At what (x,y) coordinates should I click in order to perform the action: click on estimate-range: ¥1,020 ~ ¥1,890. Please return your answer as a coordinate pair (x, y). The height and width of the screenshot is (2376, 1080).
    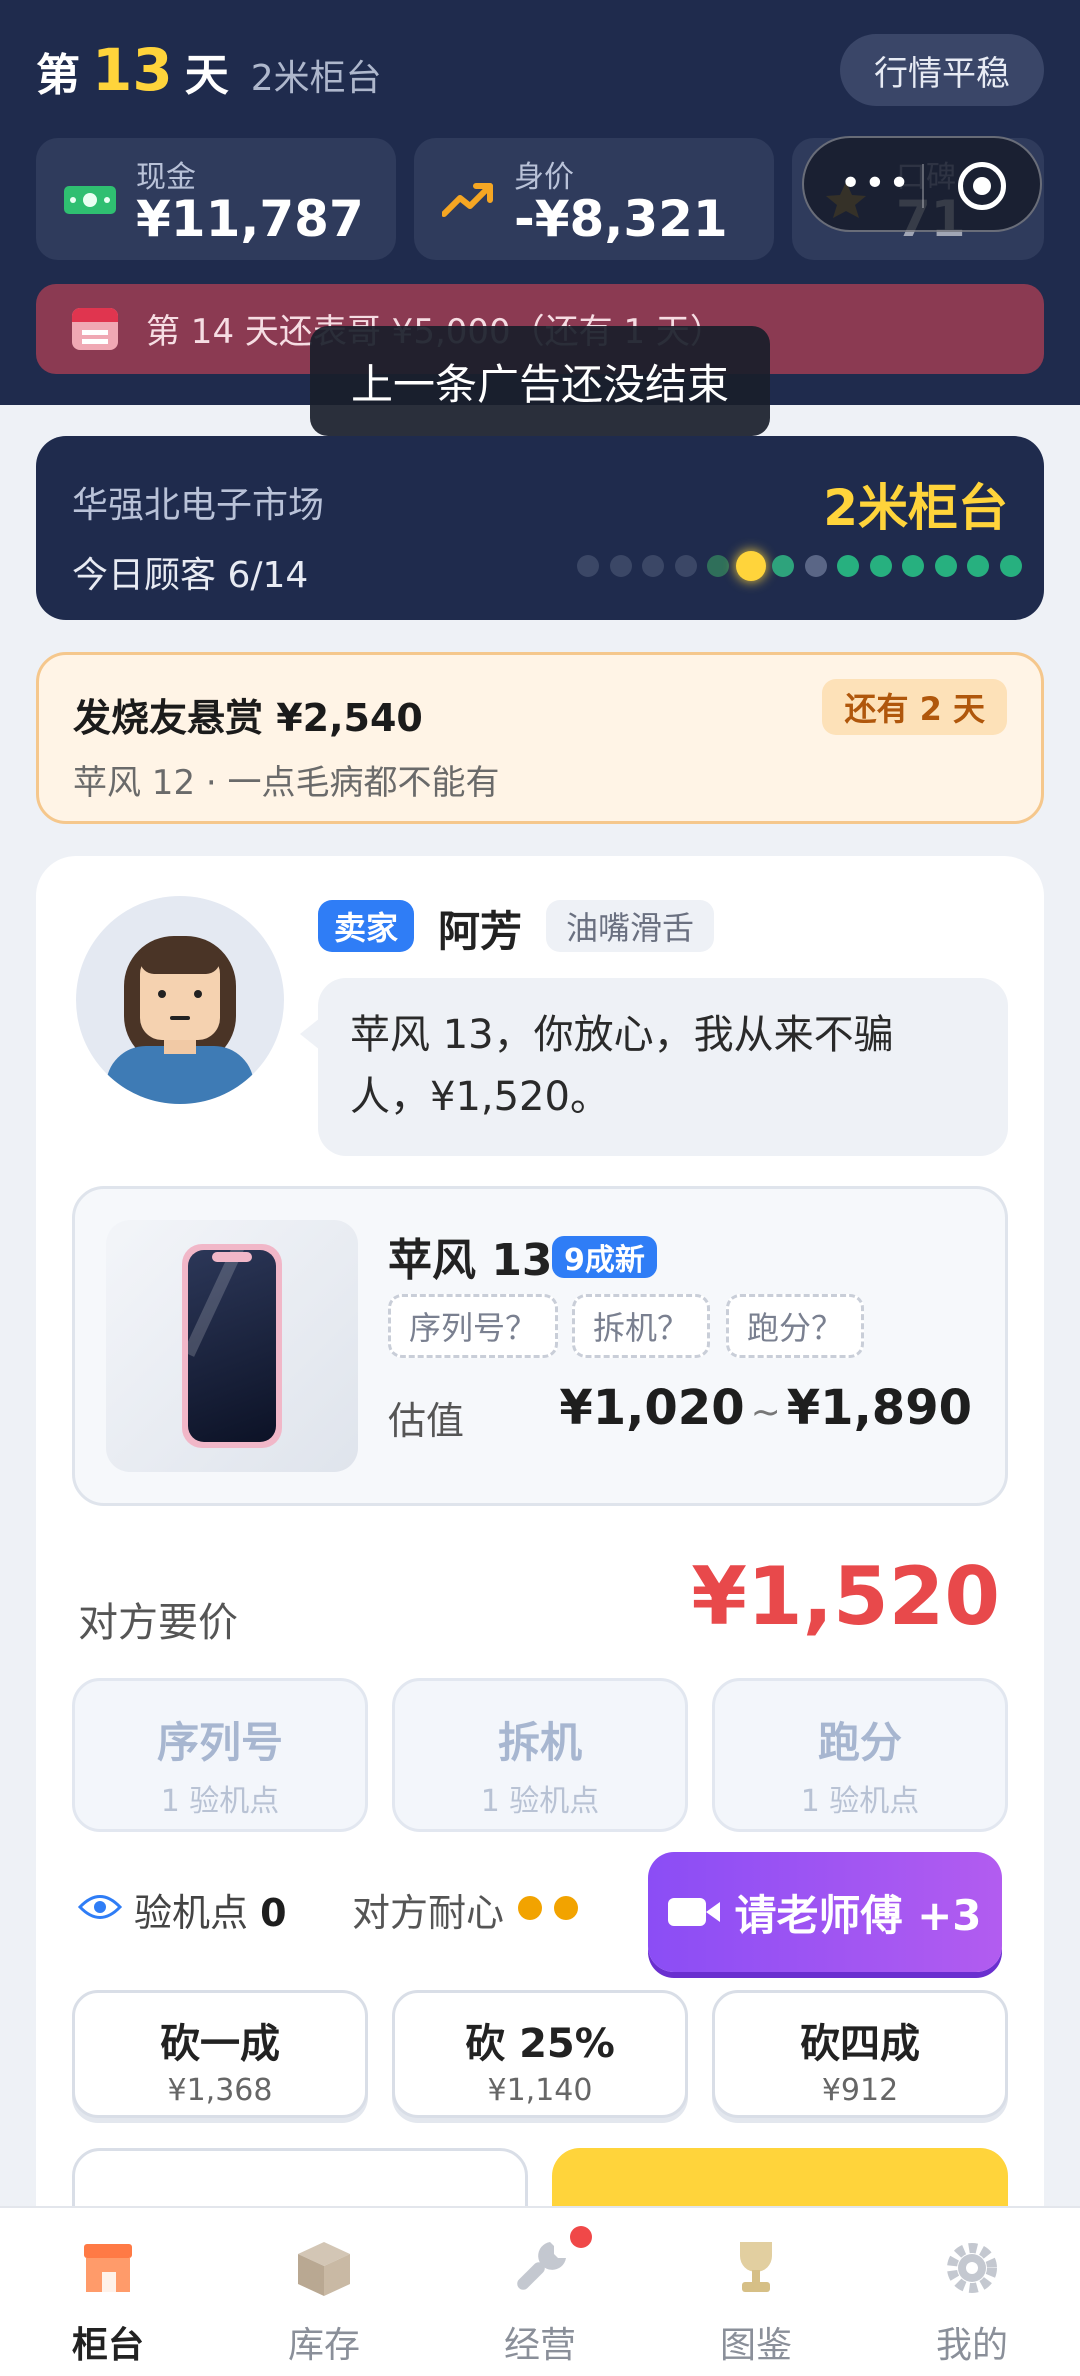
    Looking at the image, I should click on (765, 1408).